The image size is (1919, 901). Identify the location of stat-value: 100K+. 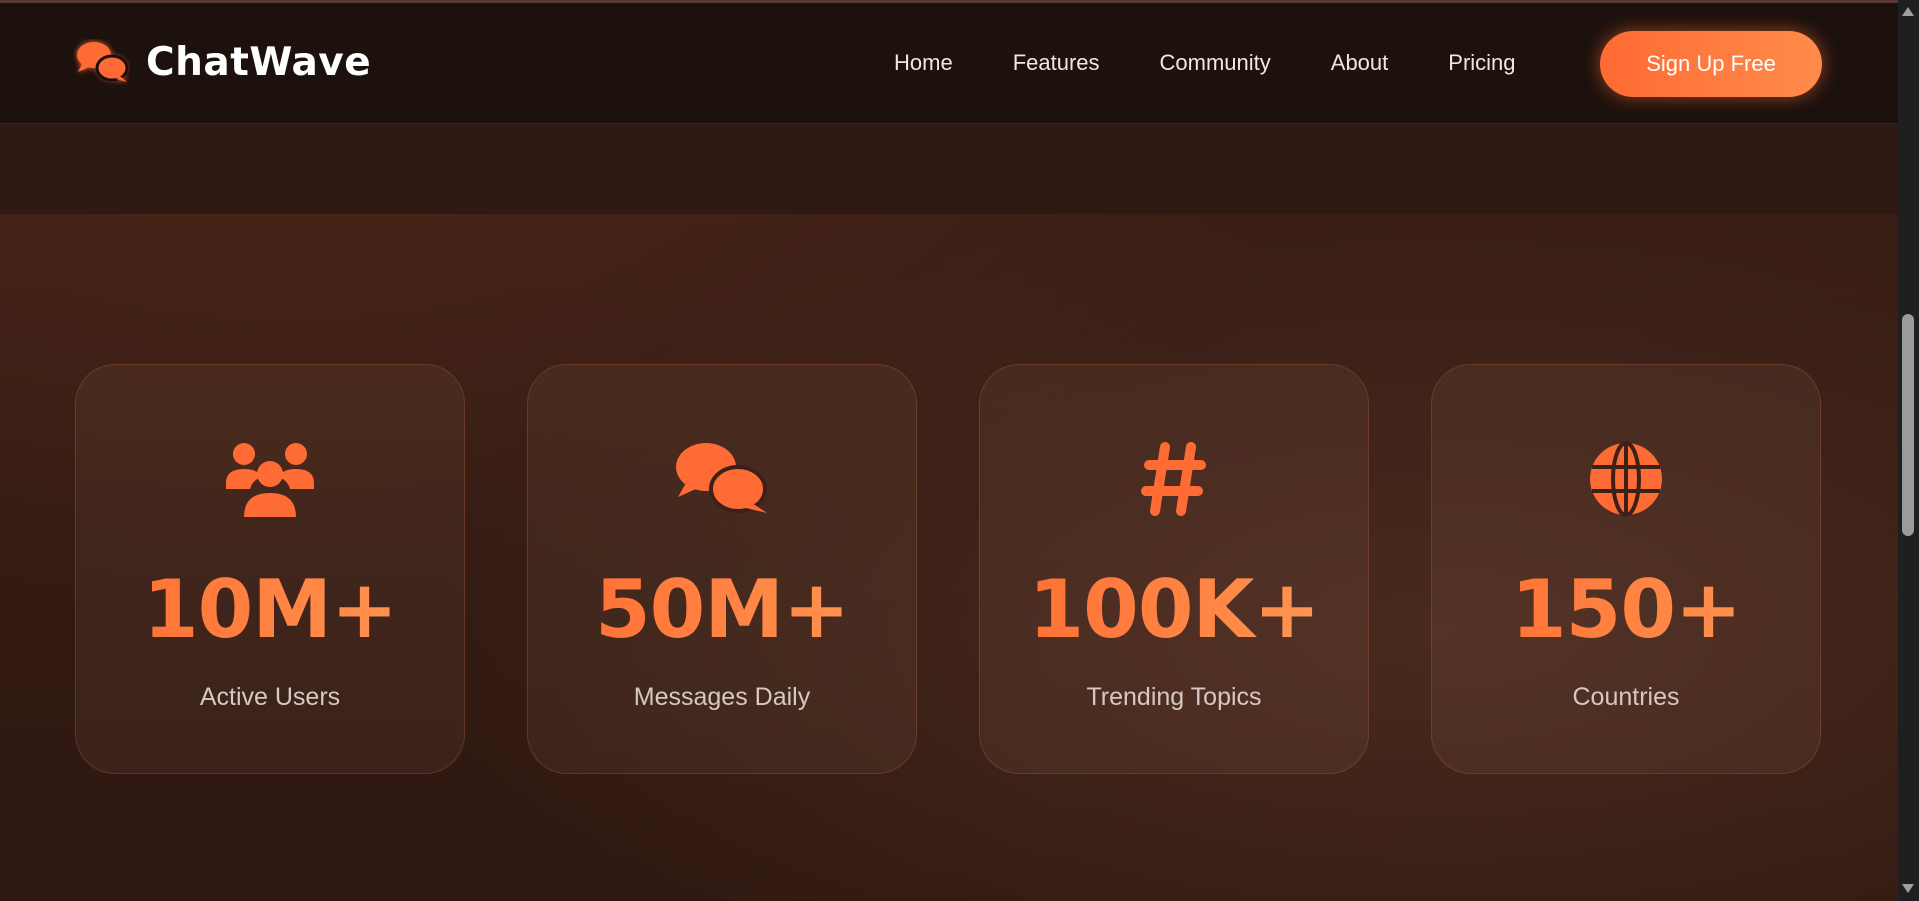
(1174, 610).